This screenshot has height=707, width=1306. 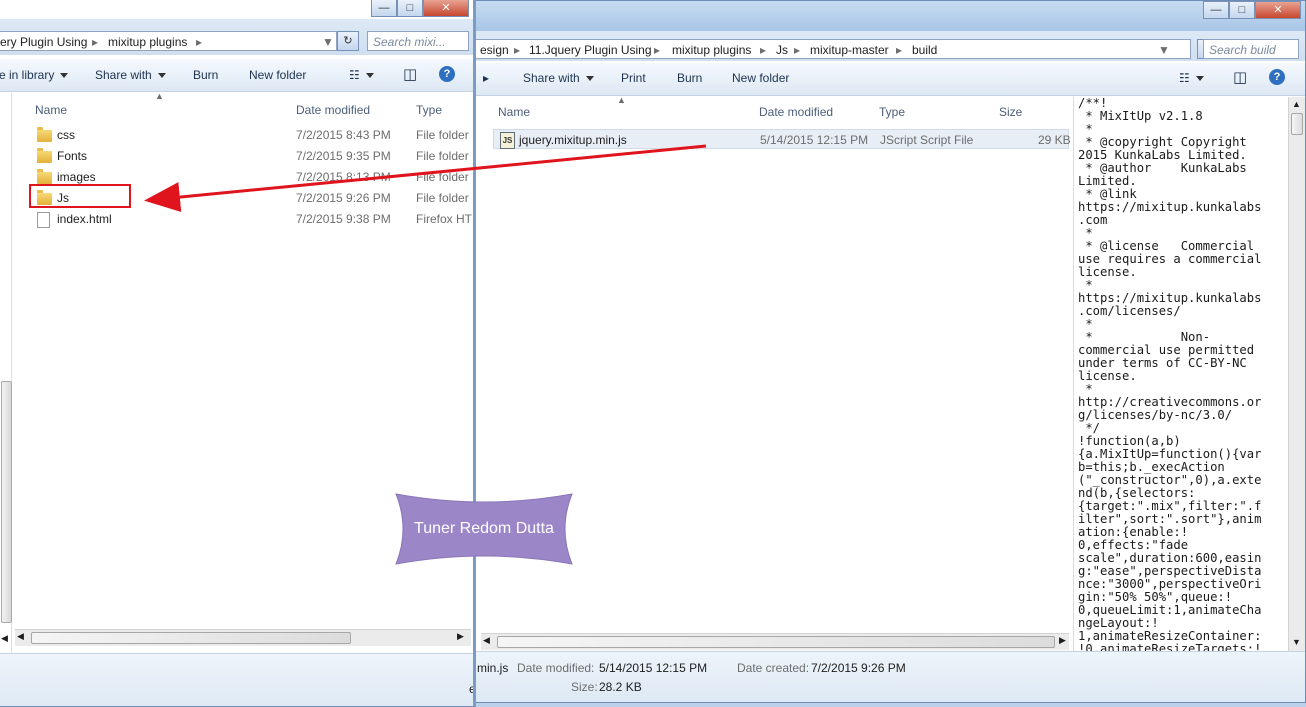 I want to click on scroll-down-icon: ▼, so click(x=1296, y=642).